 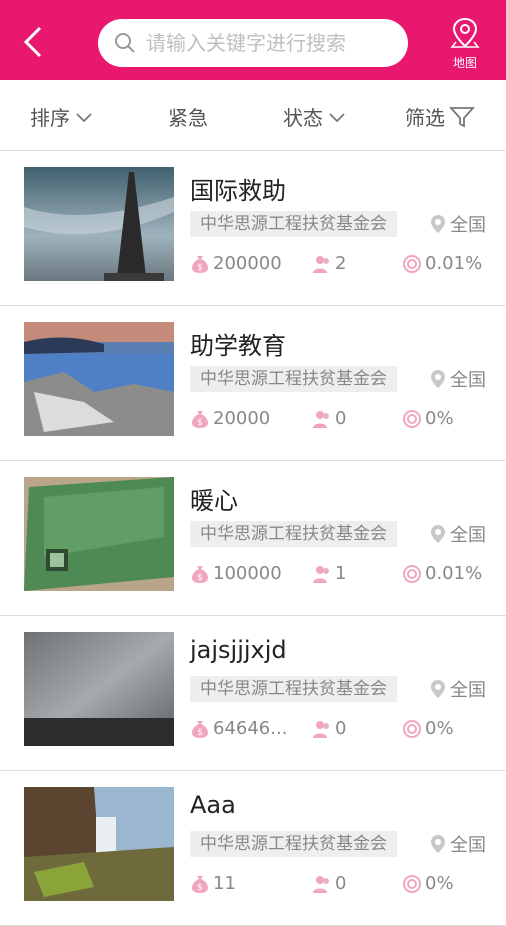 I want to click on map-button: 地图, so click(x=465, y=44).